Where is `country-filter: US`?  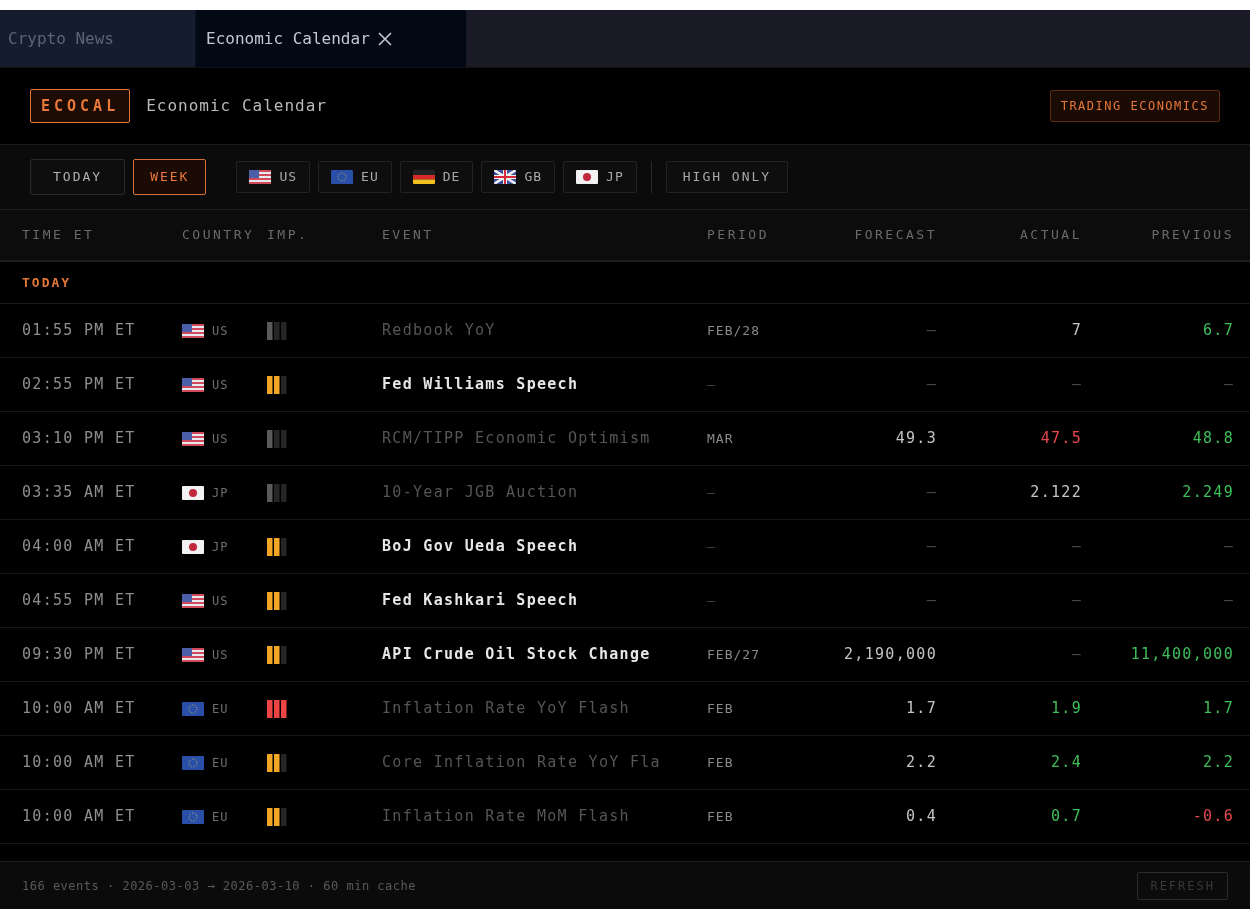 country-filter: US is located at coordinates (273, 177).